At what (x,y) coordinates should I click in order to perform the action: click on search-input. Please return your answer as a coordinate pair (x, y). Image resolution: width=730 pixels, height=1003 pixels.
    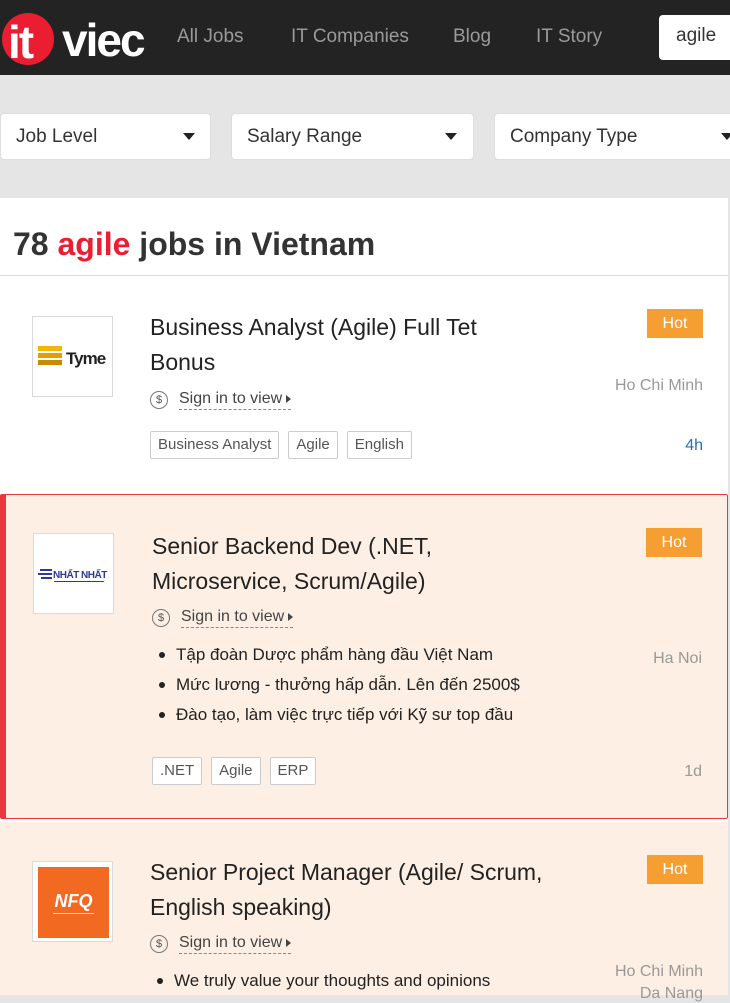
    Looking at the image, I should click on (694, 31).